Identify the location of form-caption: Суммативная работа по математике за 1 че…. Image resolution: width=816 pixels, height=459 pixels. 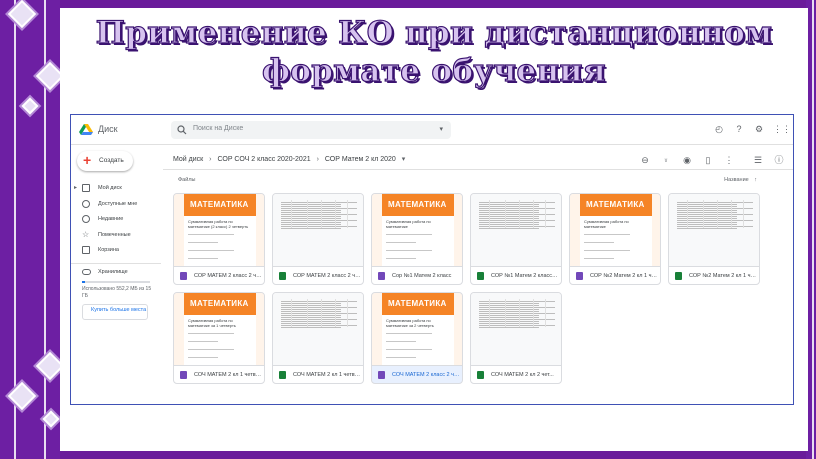
(212, 323).